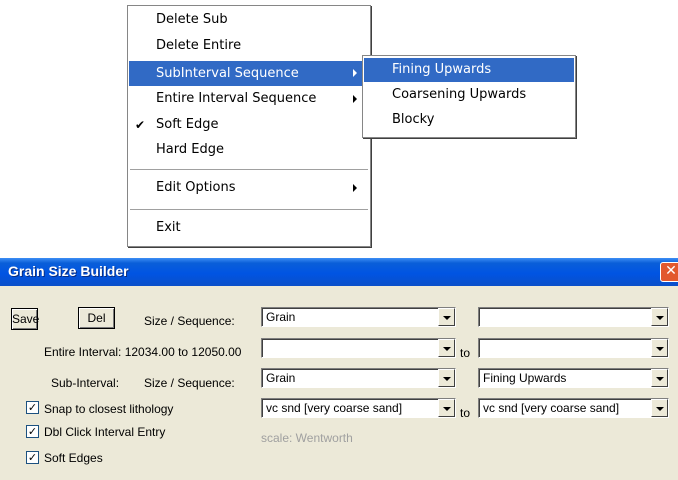 The image size is (678, 480). Describe the element at coordinates (573, 378) in the screenshot. I see `sub-sequence-select: Fining Upwards` at that location.